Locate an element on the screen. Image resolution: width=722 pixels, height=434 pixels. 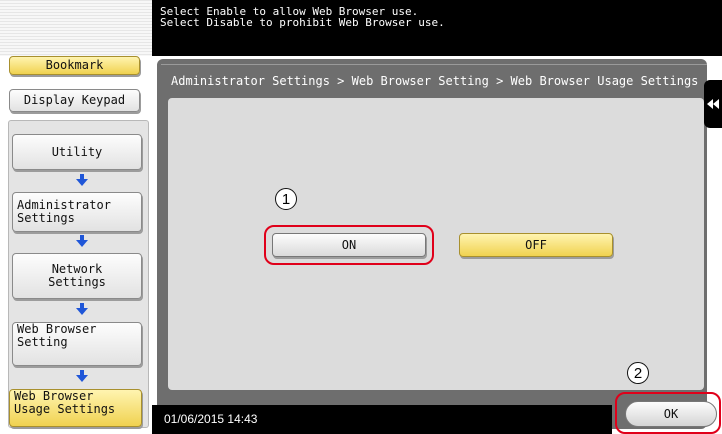
on-button: ON is located at coordinates (349, 245).